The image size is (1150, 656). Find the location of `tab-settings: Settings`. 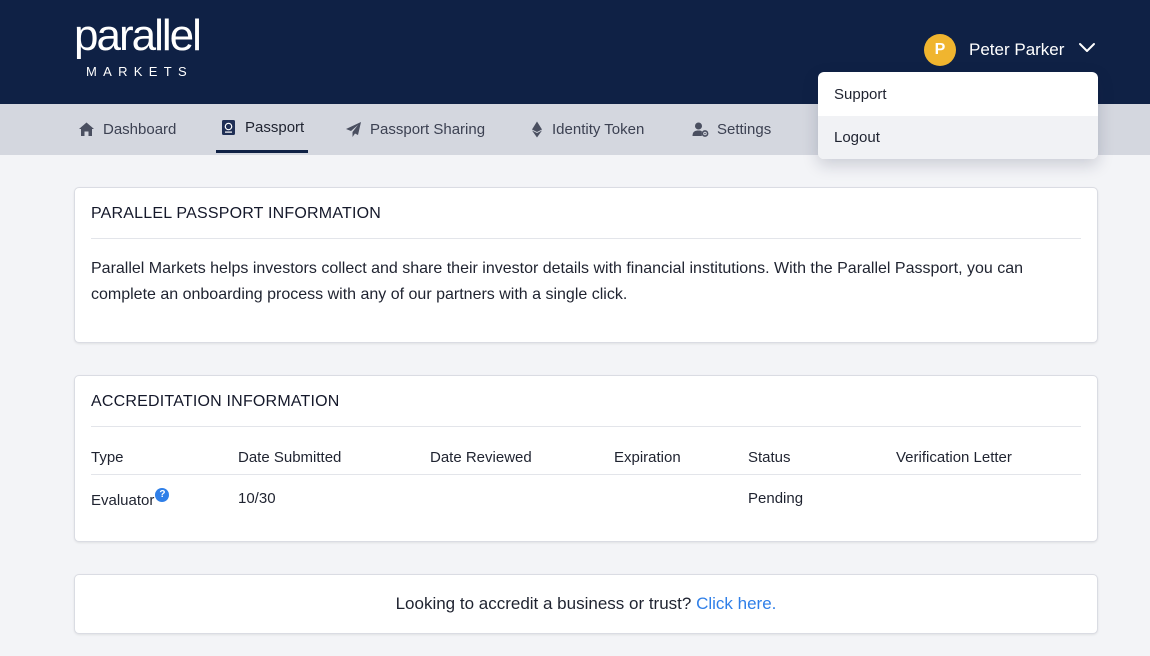

tab-settings: Settings is located at coordinates (731, 129).